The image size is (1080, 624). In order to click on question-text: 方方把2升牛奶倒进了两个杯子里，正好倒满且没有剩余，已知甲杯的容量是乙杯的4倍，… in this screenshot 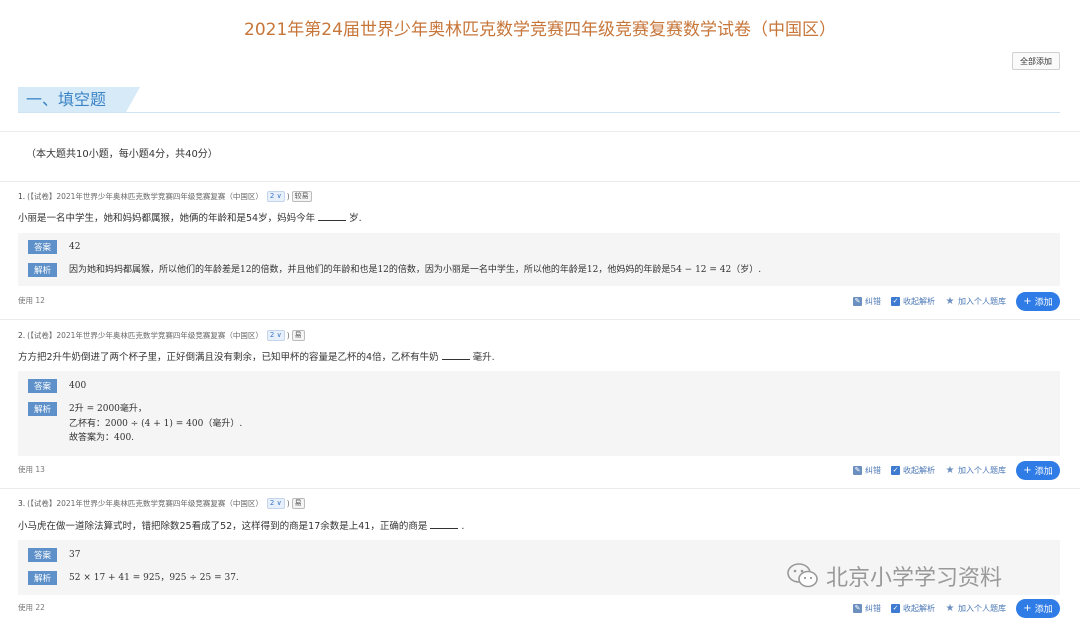, I will do `click(256, 356)`.